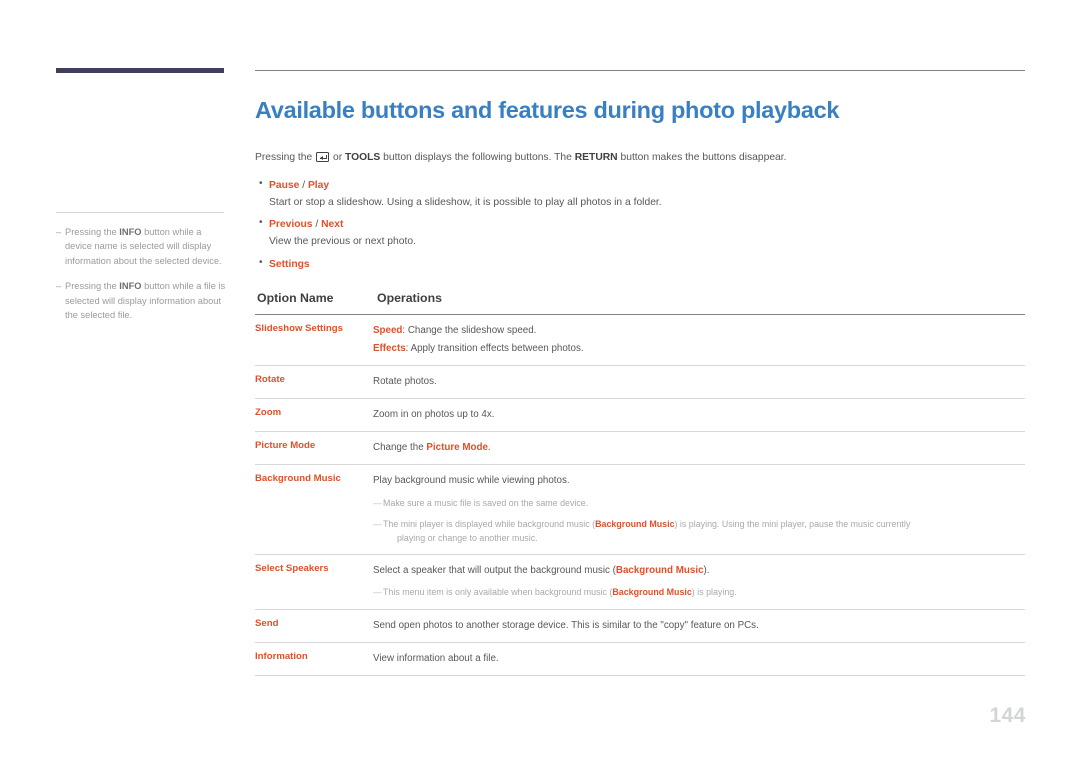 This screenshot has height=763, width=1080. Describe the element at coordinates (140, 212) in the screenshot. I see `sidebar-divider` at that location.